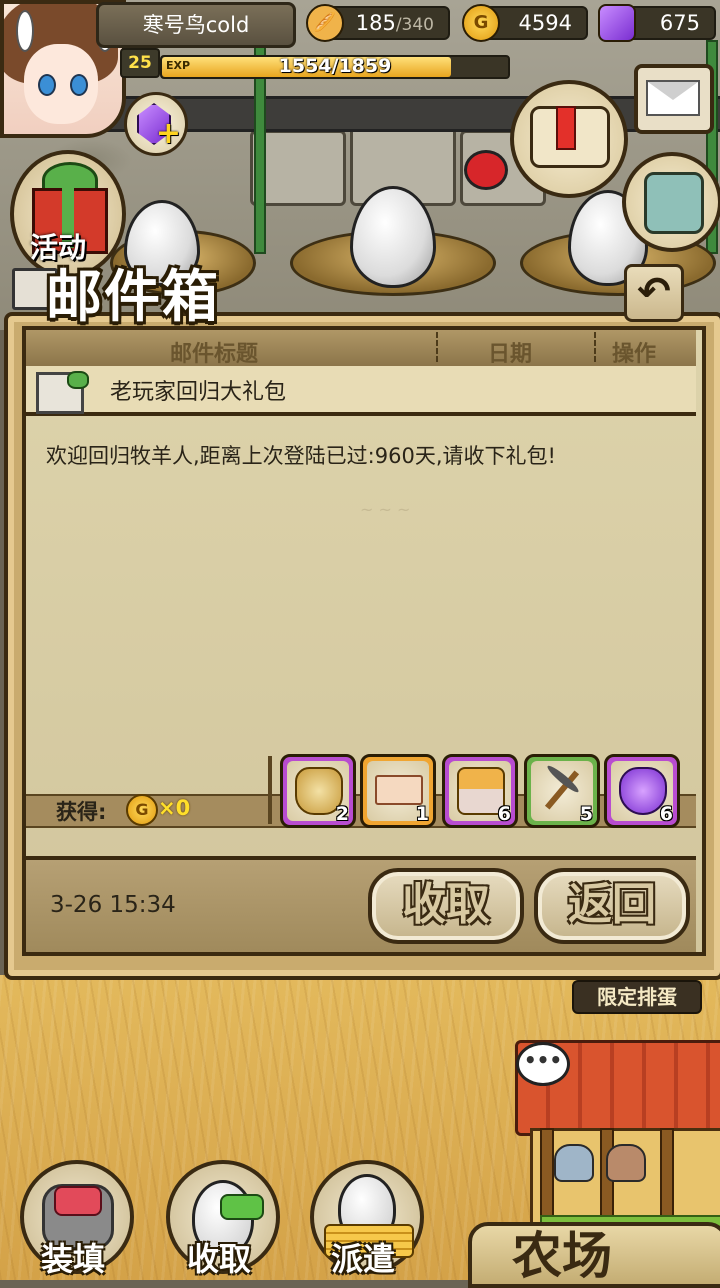 The image size is (720, 1288). I want to click on mail-button, so click(674, 99).